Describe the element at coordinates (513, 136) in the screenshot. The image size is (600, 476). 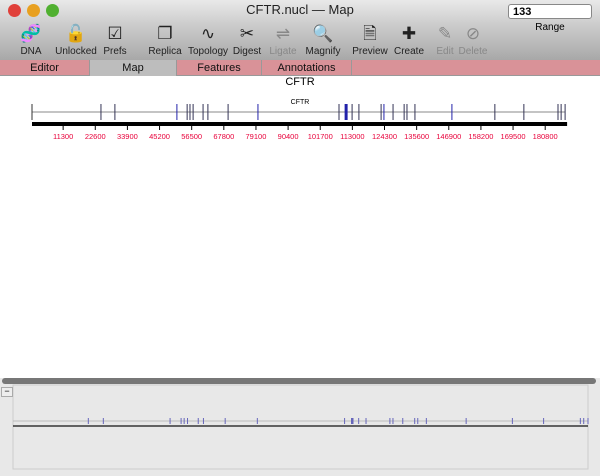
I see `ruler-tick-label: 169500` at that location.